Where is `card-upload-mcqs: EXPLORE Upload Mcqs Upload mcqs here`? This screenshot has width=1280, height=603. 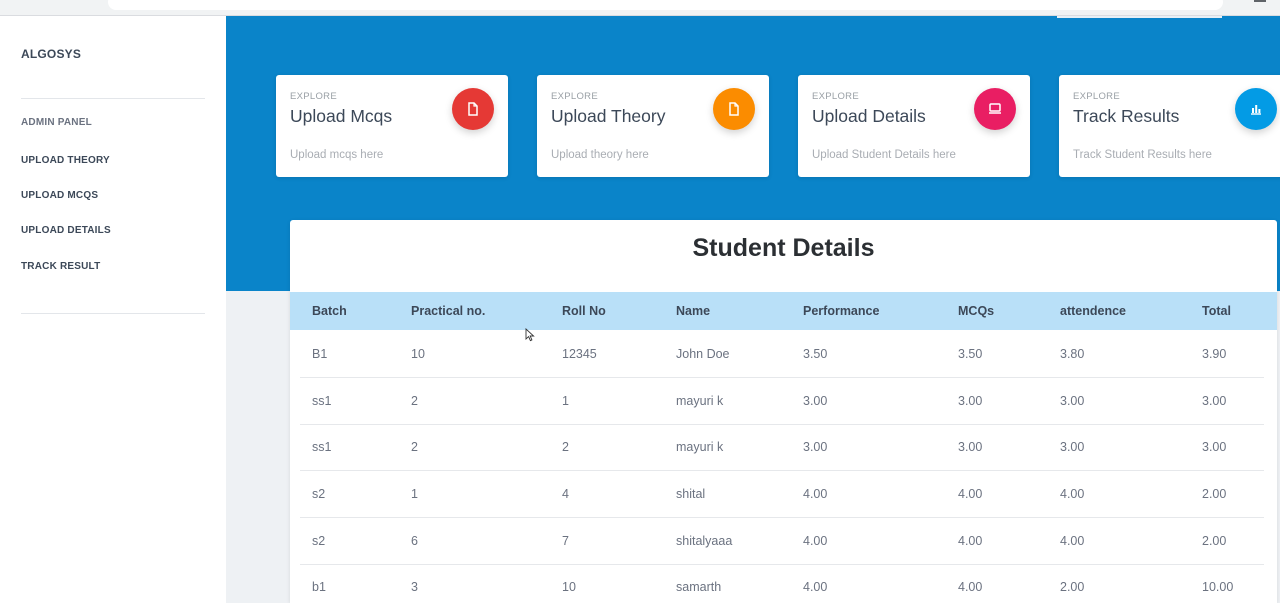 card-upload-mcqs: EXPLORE Upload Mcqs Upload mcqs here is located at coordinates (392, 126).